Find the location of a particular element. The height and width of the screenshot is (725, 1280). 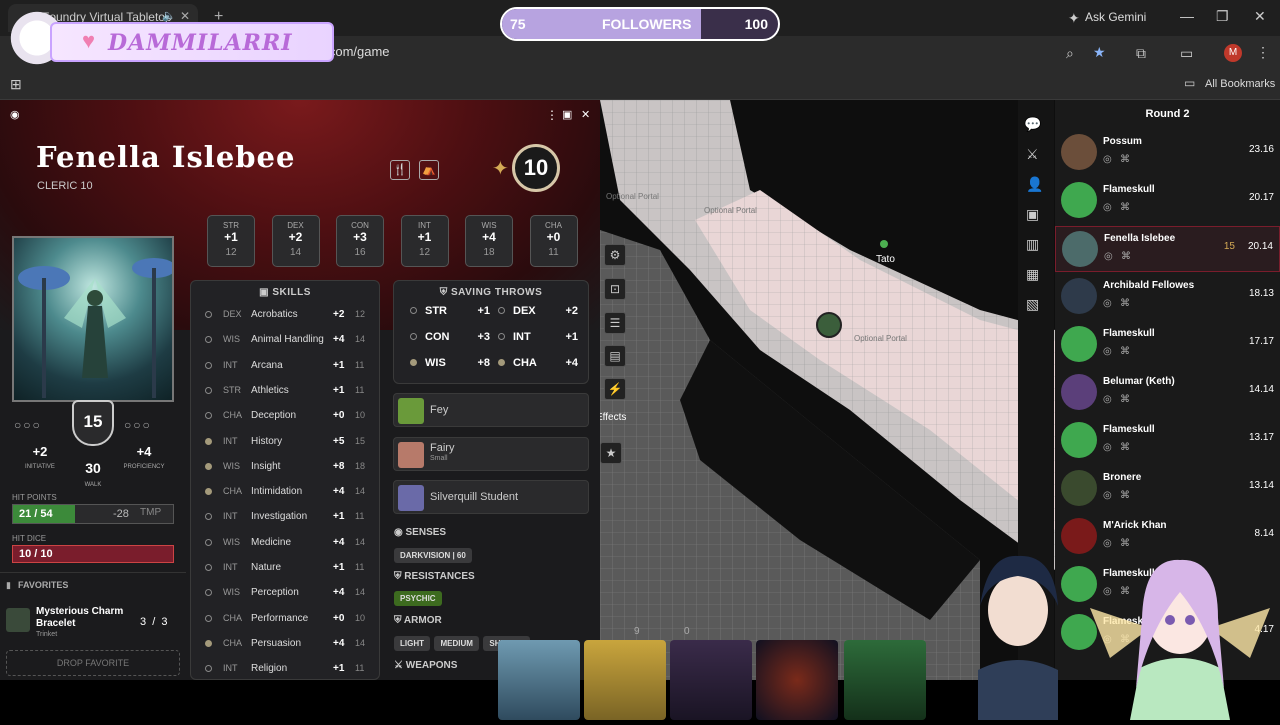

maximize-icon: ❐ is located at coordinates (1222, 16).